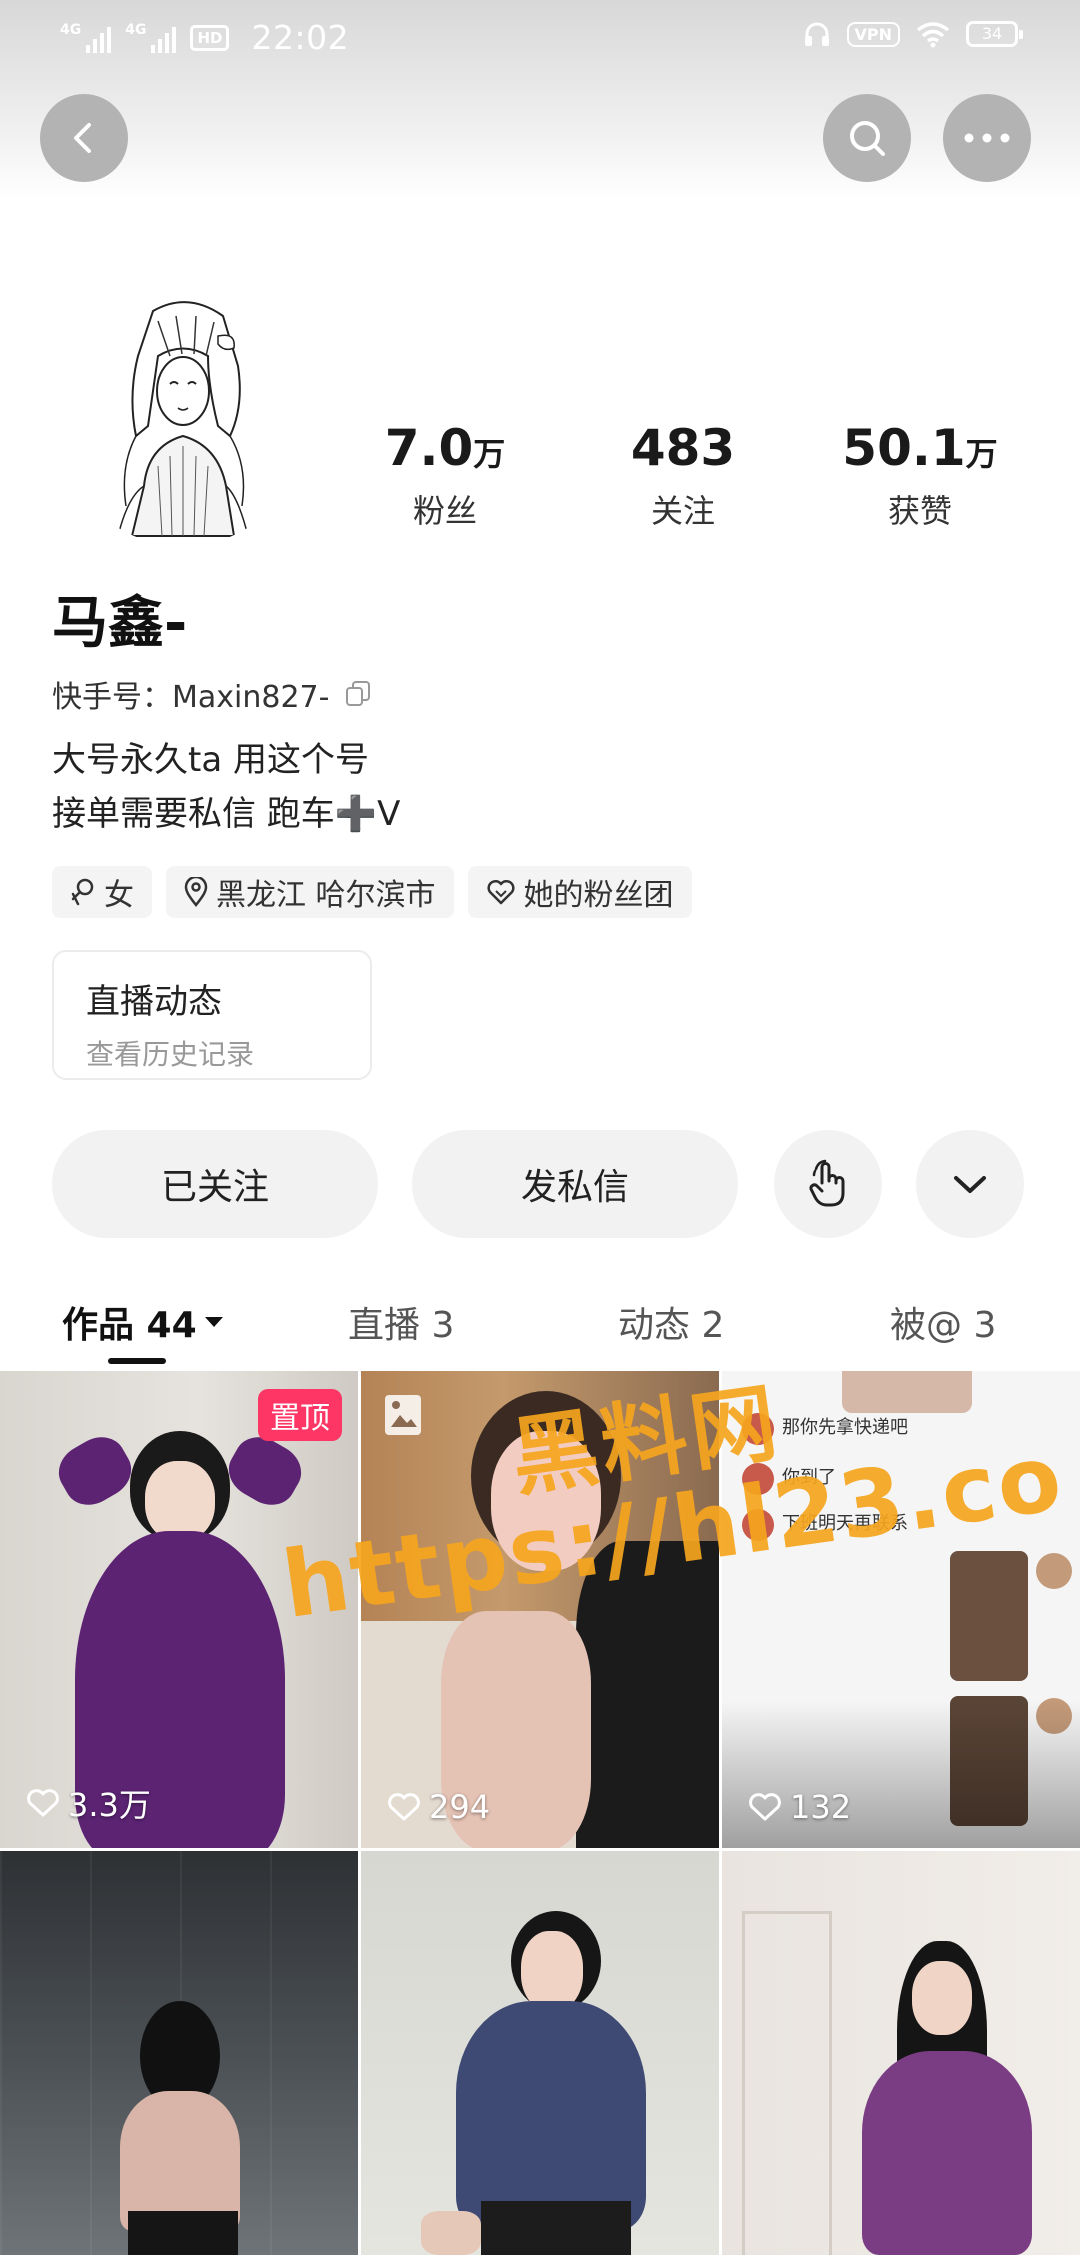 This screenshot has height=2255, width=1080. What do you see at coordinates (821, 1807) in the screenshot?
I see `likes-value: 132` at bounding box center [821, 1807].